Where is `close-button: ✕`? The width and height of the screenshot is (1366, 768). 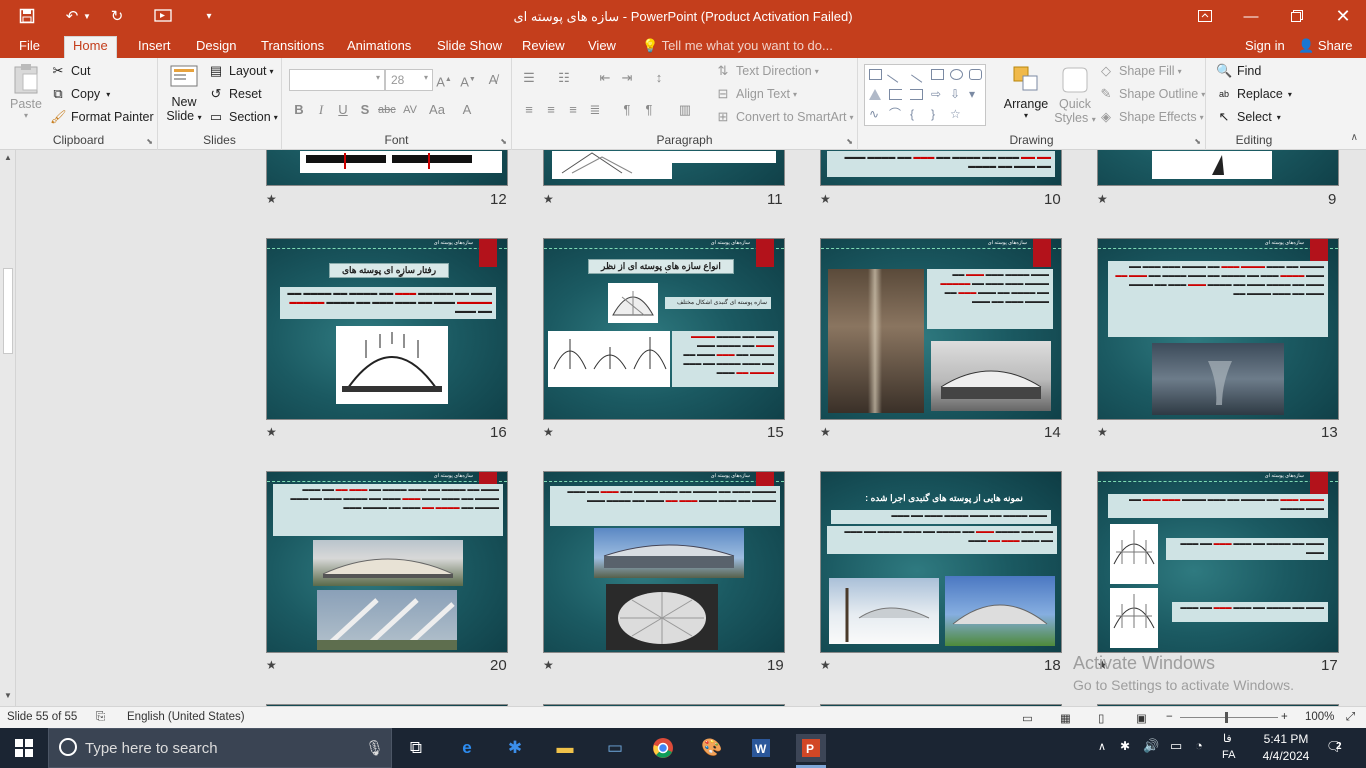 close-button: ✕ is located at coordinates (1343, 16).